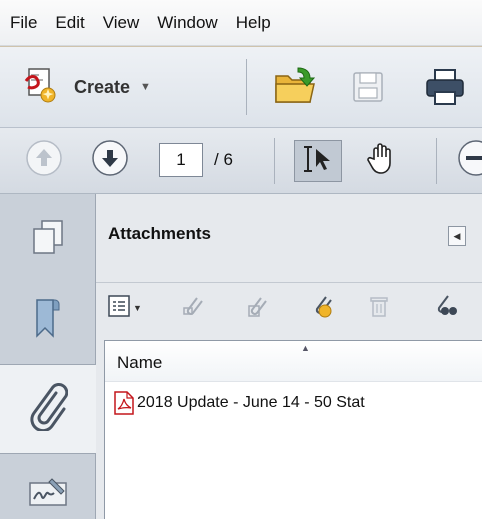  I want to click on bookmark-icon, so click(48, 320).